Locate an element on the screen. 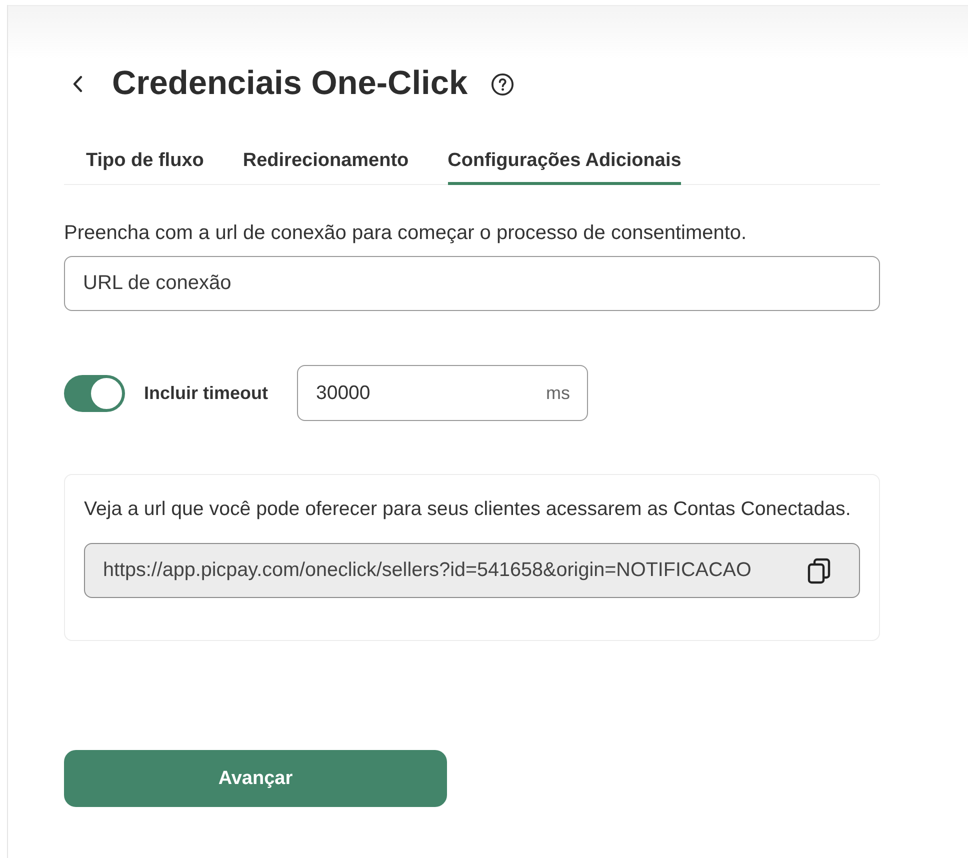  toggle-label: Incluir timeout is located at coordinates (206, 393).